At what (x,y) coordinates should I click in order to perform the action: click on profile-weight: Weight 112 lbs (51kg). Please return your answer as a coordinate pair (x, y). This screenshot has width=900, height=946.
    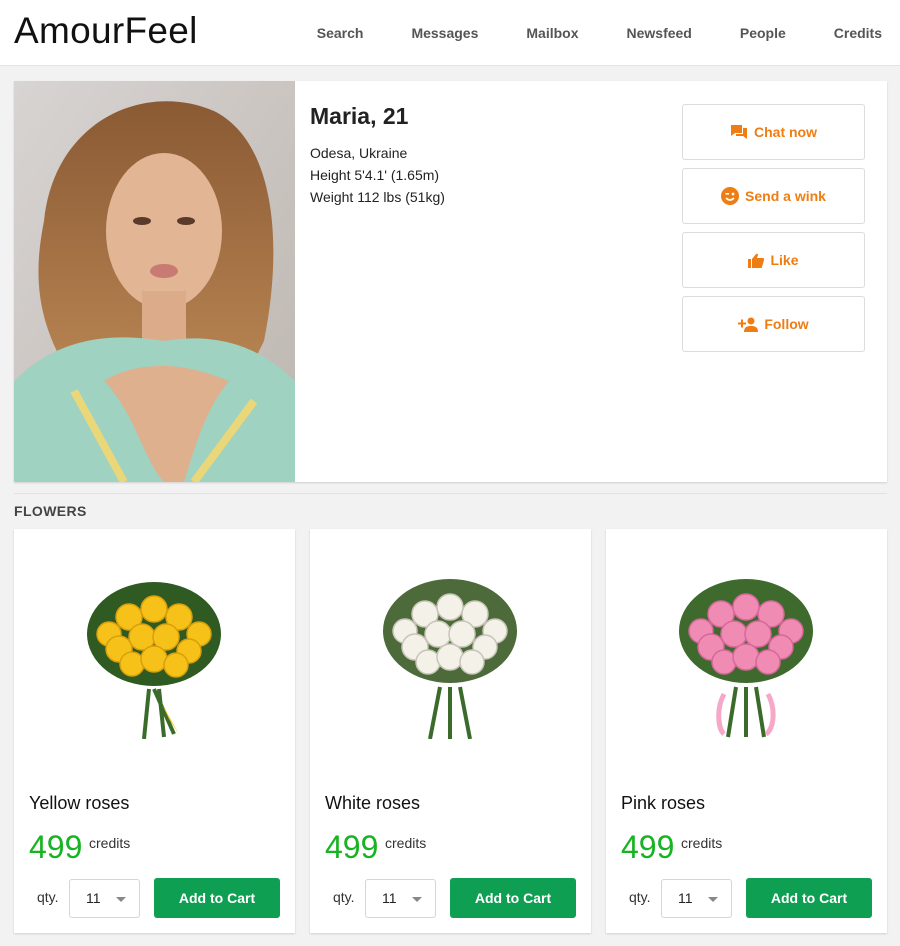
    Looking at the image, I should click on (377, 197).